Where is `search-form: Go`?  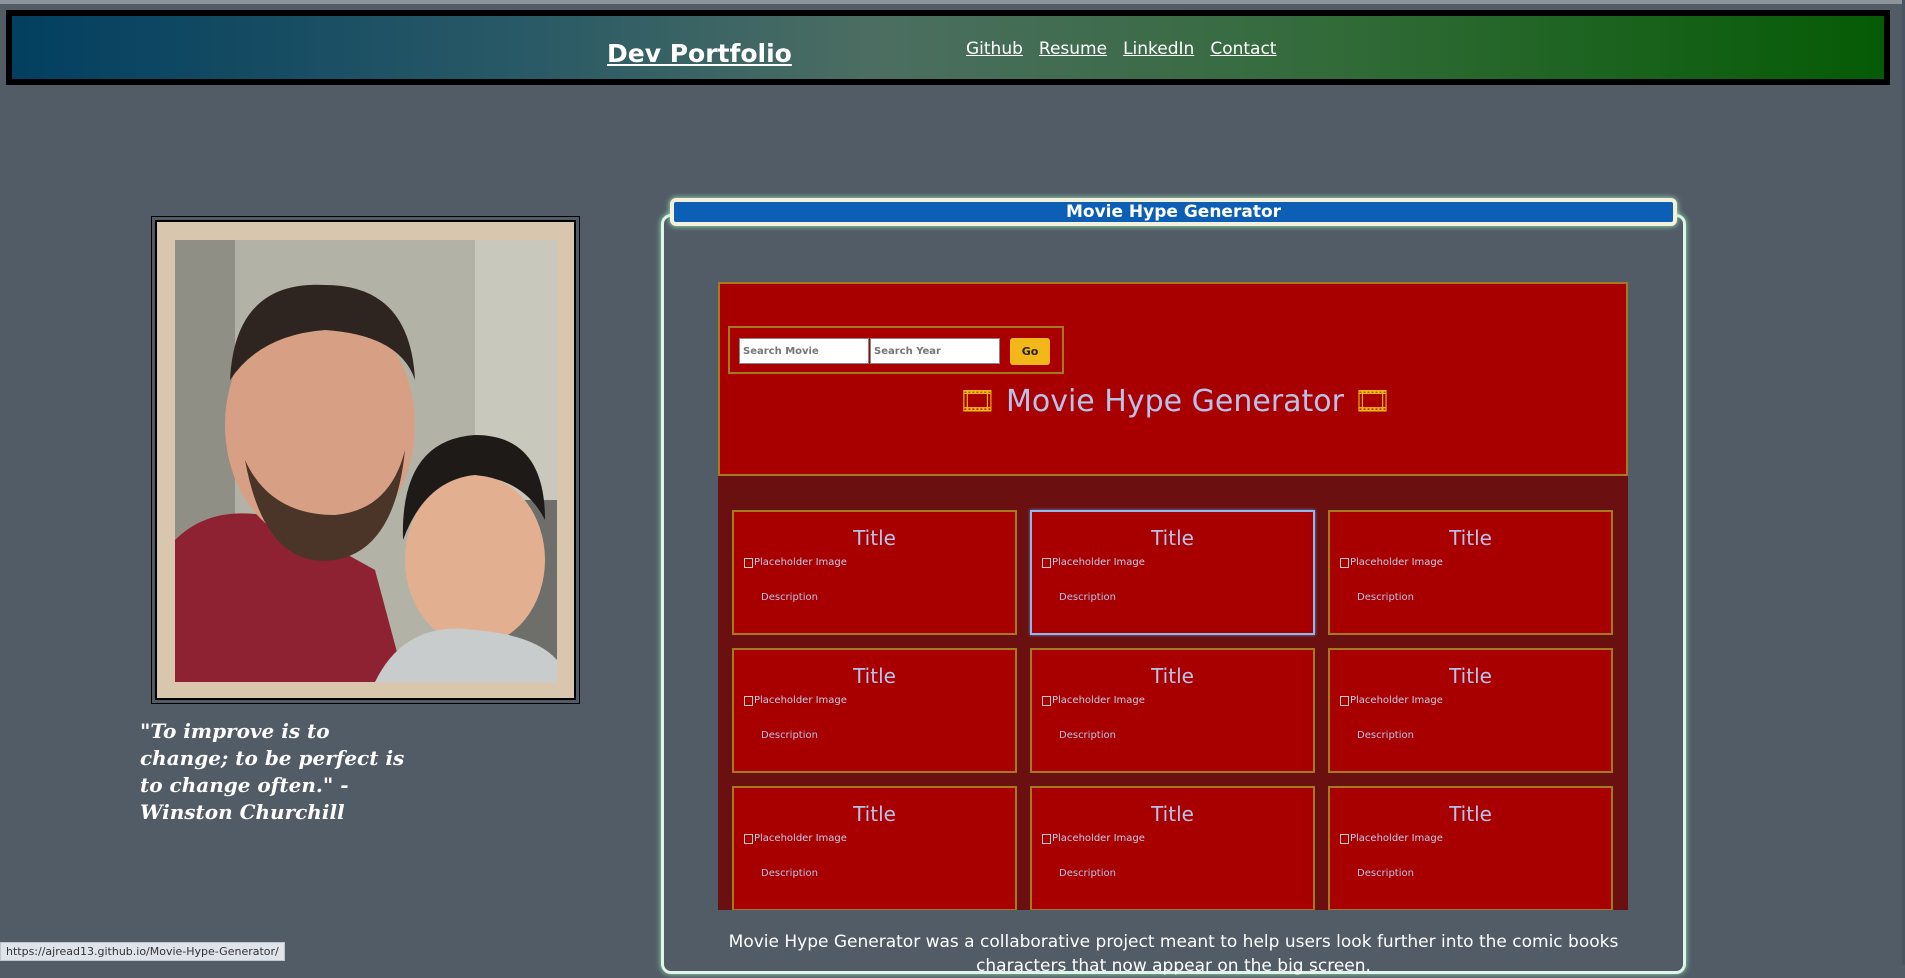
search-form: Go is located at coordinates (896, 350).